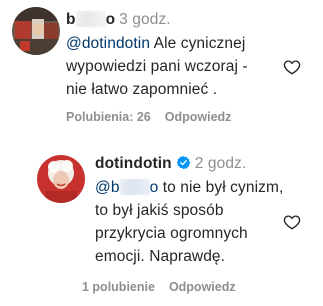 Image resolution: width=323 pixels, height=306 pixels. What do you see at coordinates (142, 89) in the screenshot?
I see `comment-text-line-3: nie łatwo zapomnieć .` at bounding box center [142, 89].